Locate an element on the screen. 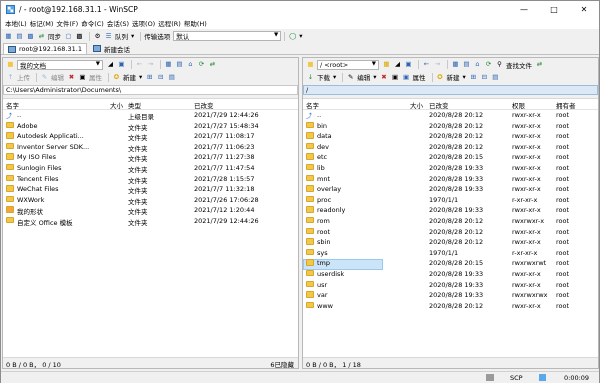  queue-icon: ☰ is located at coordinates (108, 36).